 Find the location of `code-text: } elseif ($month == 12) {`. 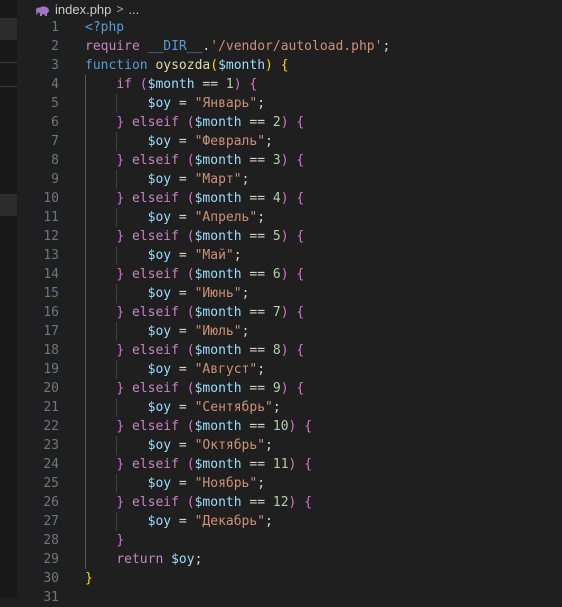

code-text: } elseif ($month == 12) { is located at coordinates (214, 502).